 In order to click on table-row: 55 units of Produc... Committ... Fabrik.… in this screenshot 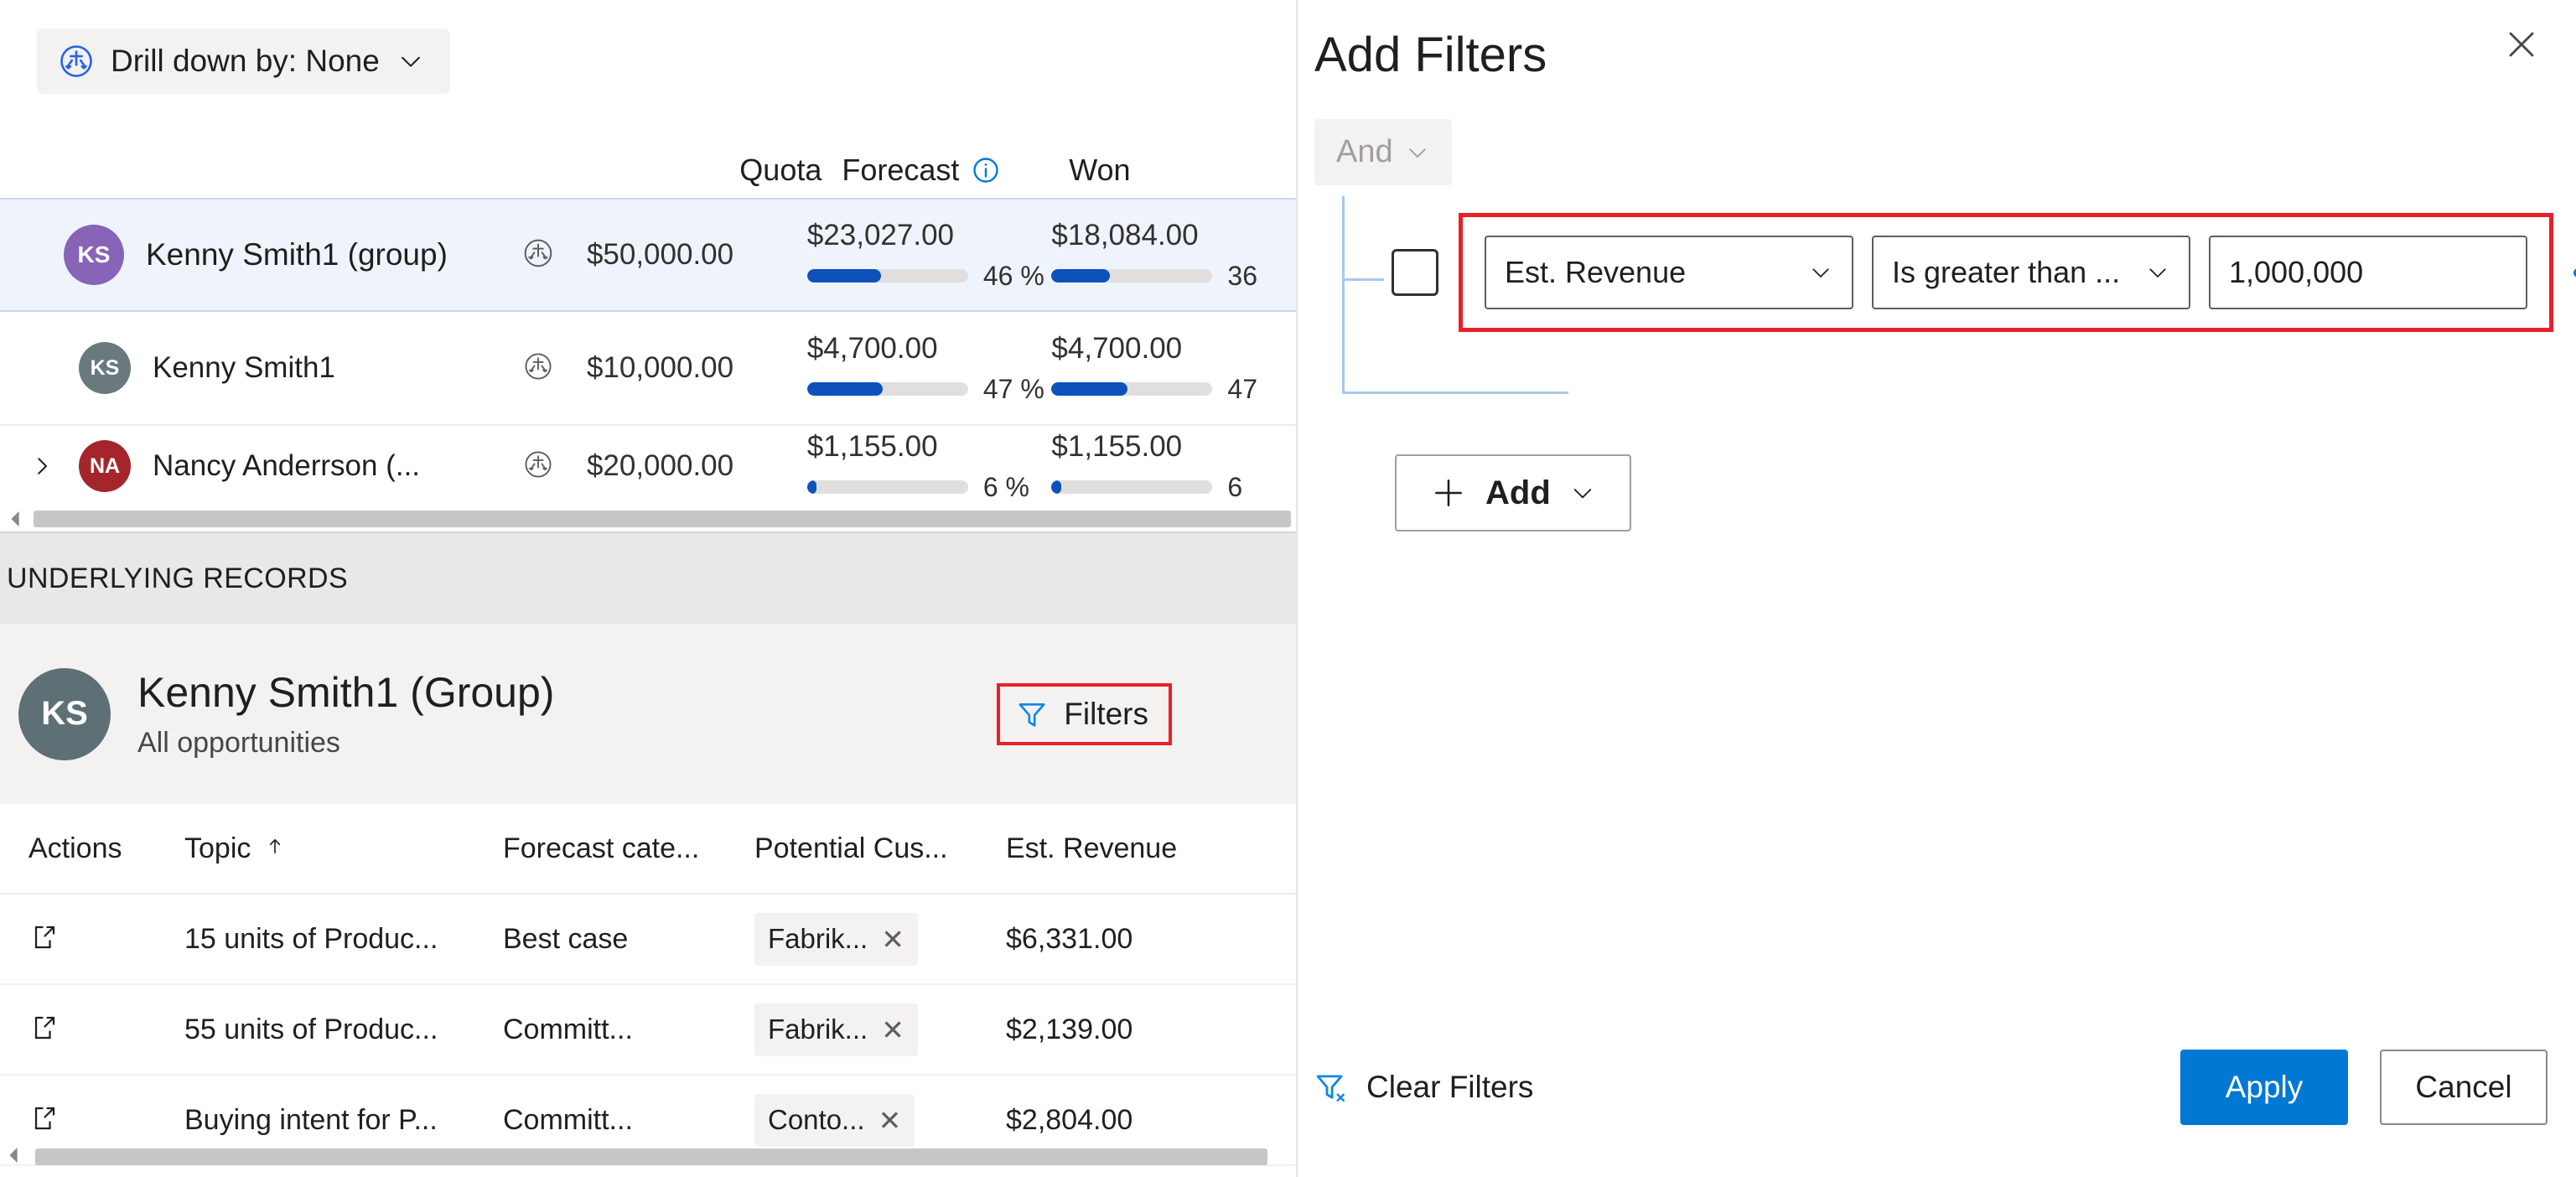, I will do `click(648, 1030)`.